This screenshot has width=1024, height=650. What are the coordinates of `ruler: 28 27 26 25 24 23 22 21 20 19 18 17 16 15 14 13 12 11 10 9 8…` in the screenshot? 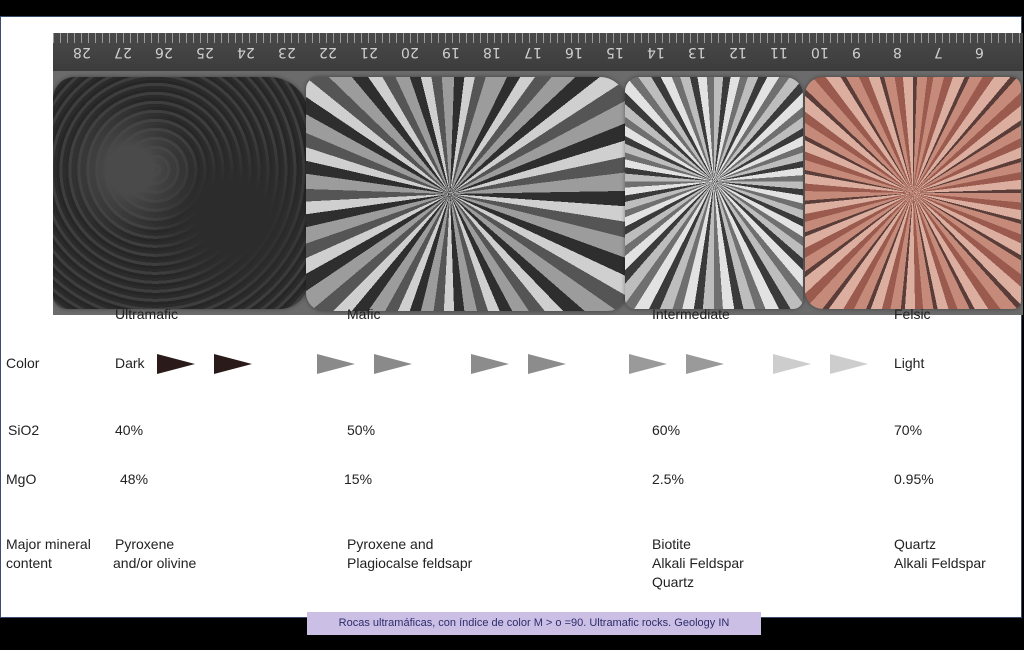 It's located at (538, 52).